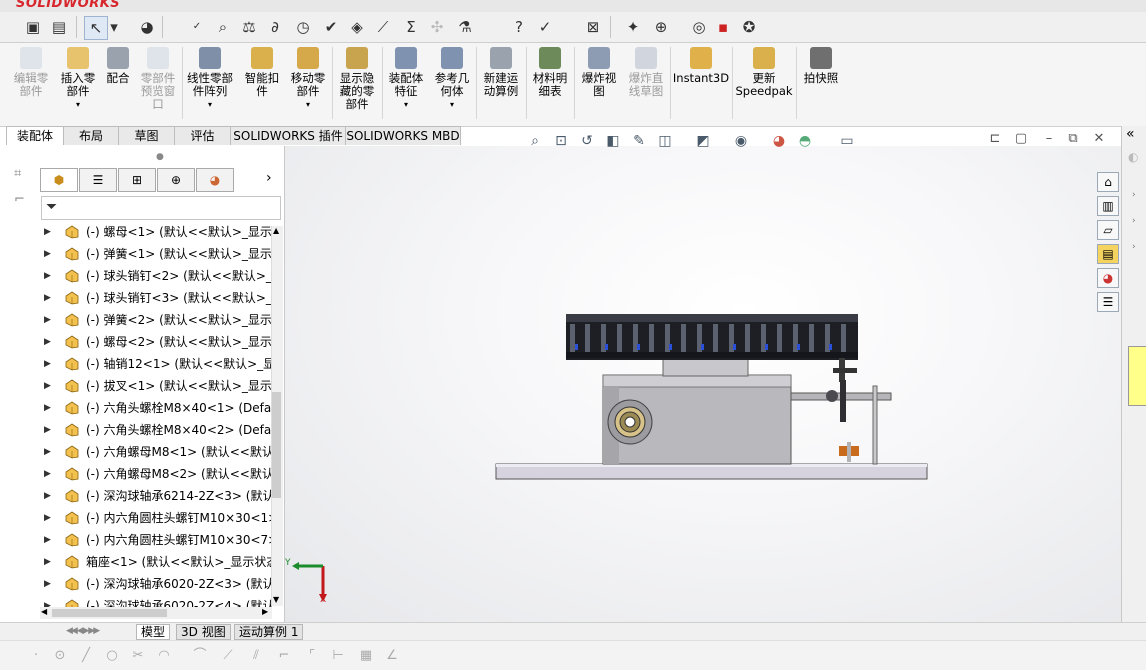 This screenshot has height=670, width=1146. Describe the element at coordinates (519, 27) in the screenshot. I see `help-icon: ?` at that location.